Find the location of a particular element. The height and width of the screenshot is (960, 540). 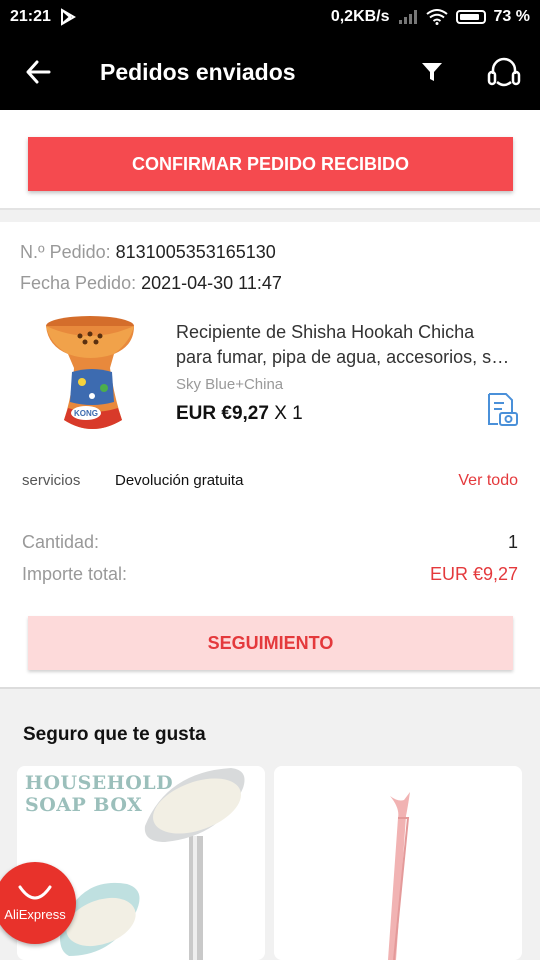

product-variant: Sky Blue+China is located at coordinates (230, 384).